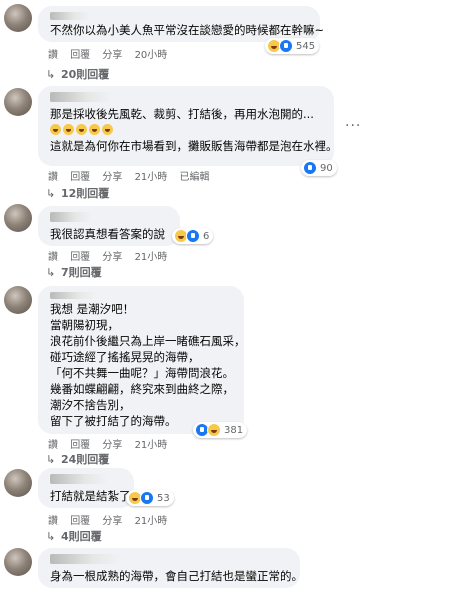 This screenshot has width=451, height=594. Describe the element at coordinates (84, 325) in the screenshot. I see `comment-text: 當朝陽初現，` at that location.